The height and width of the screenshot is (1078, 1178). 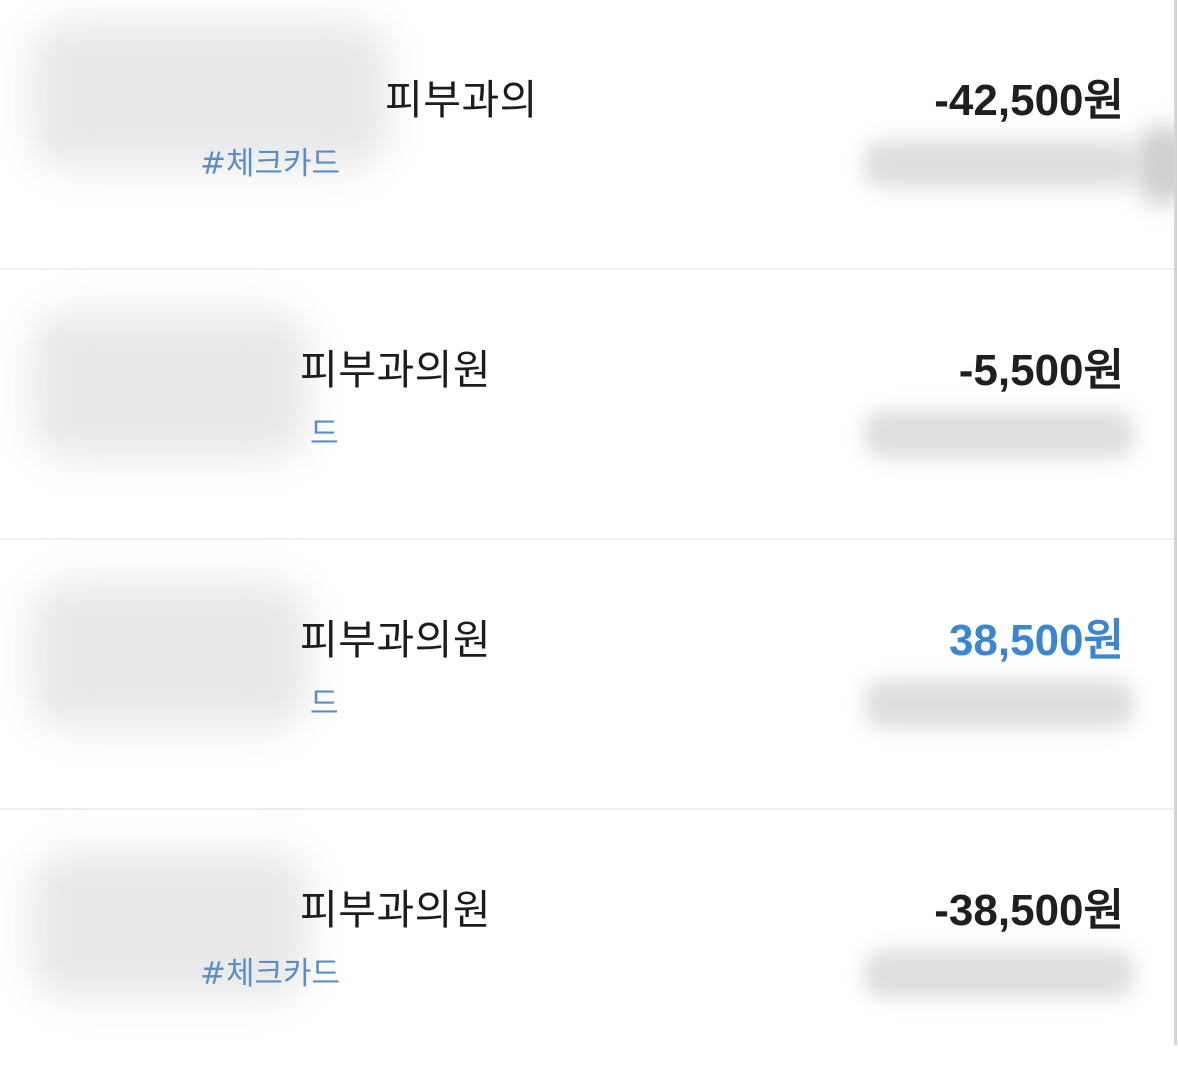 I want to click on redacted-edge-blur, so click(x=1154, y=165).